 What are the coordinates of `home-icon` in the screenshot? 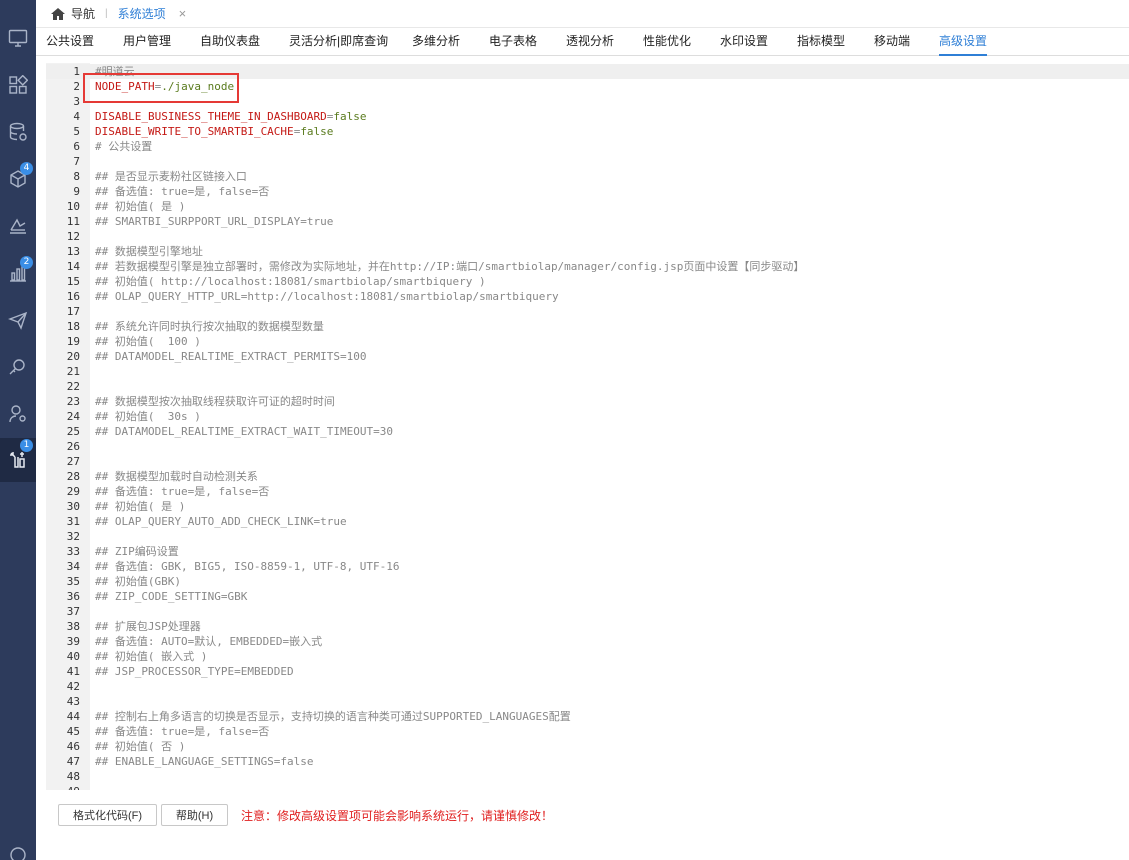 It's located at (58, 14).